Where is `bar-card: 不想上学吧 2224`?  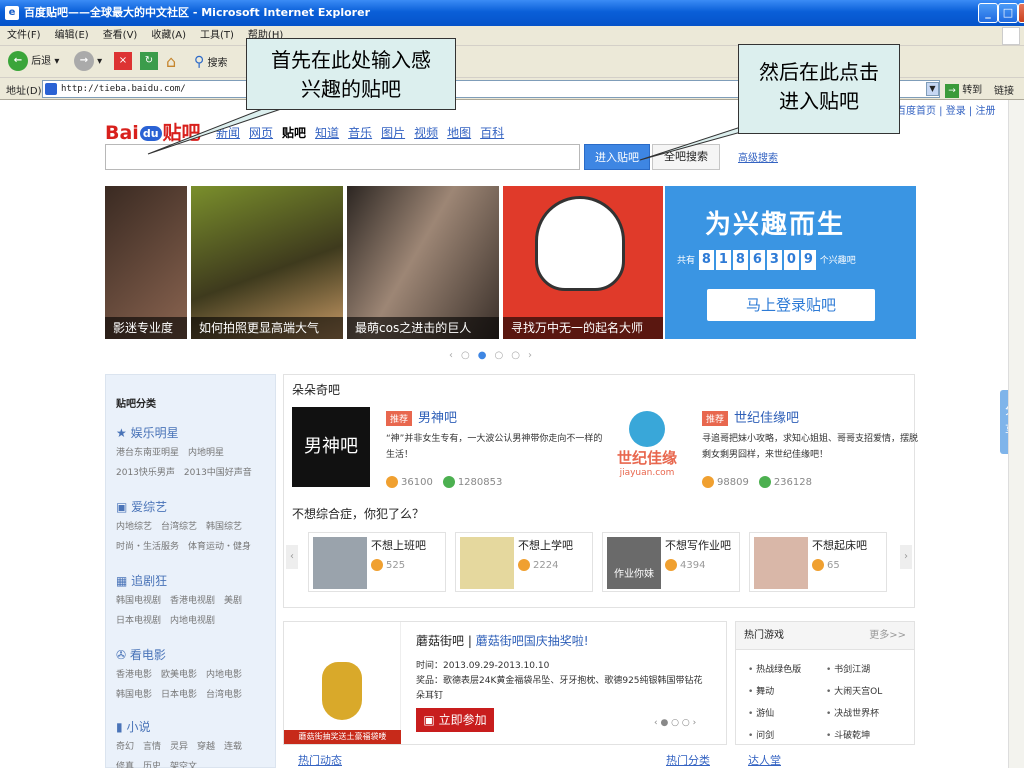 bar-card: 不想上学吧 2224 is located at coordinates (524, 562).